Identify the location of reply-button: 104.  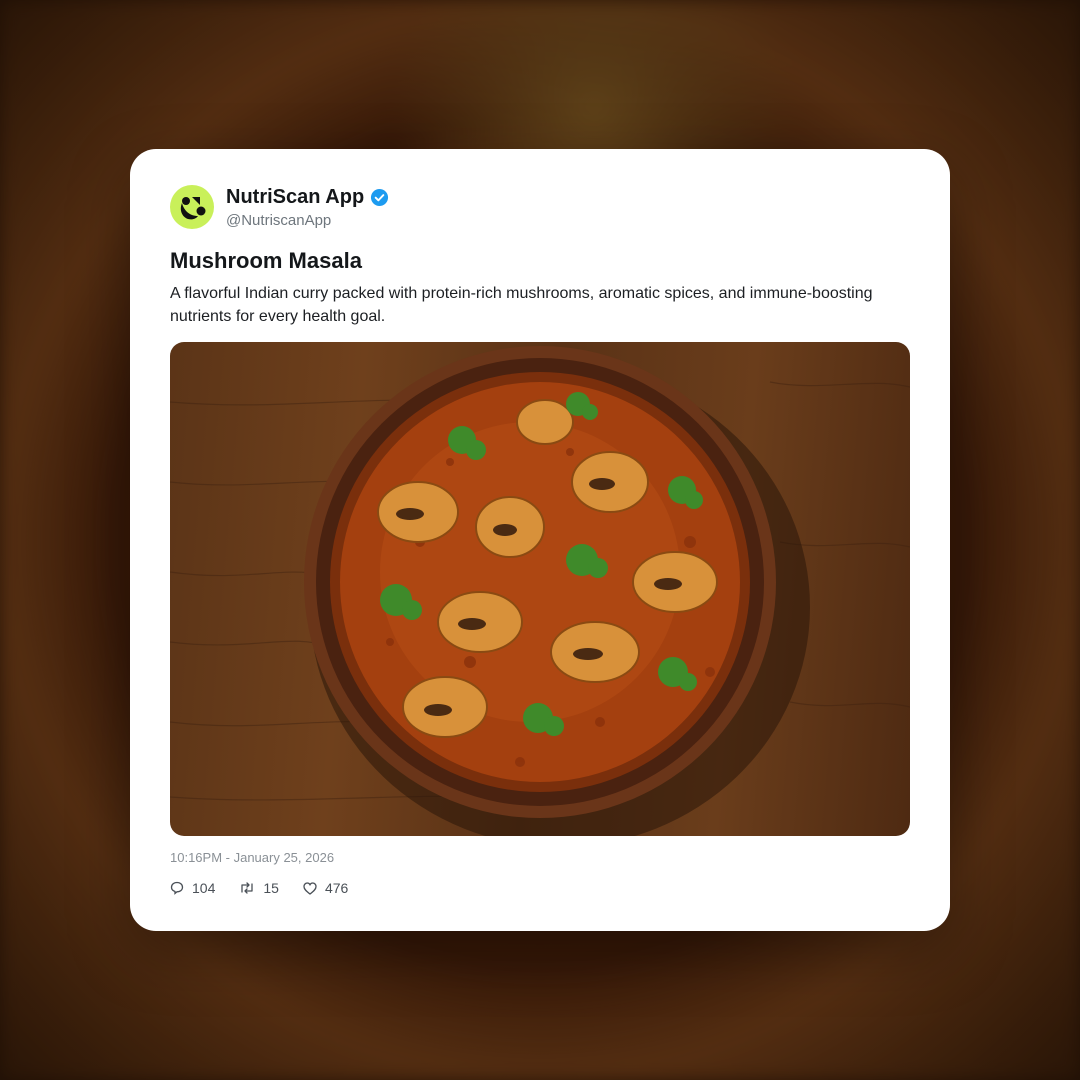
(192, 888).